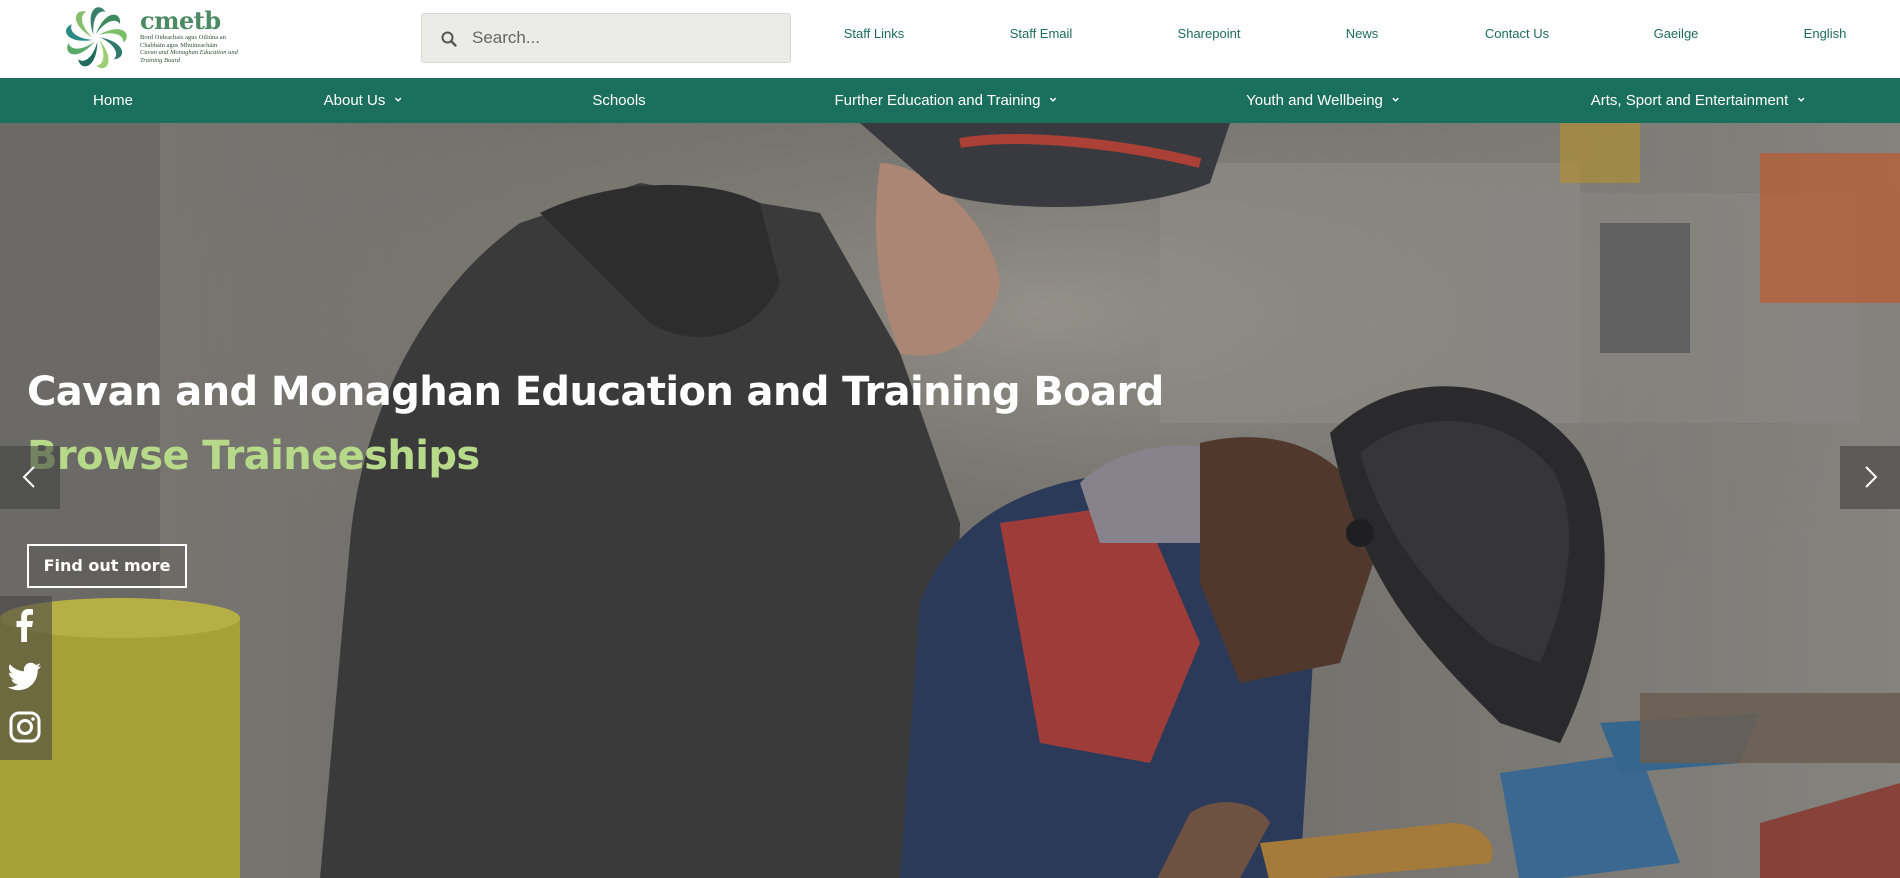  What do you see at coordinates (354, 100) in the screenshot?
I see `nav-item-label: About Us` at bounding box center [354, 100].